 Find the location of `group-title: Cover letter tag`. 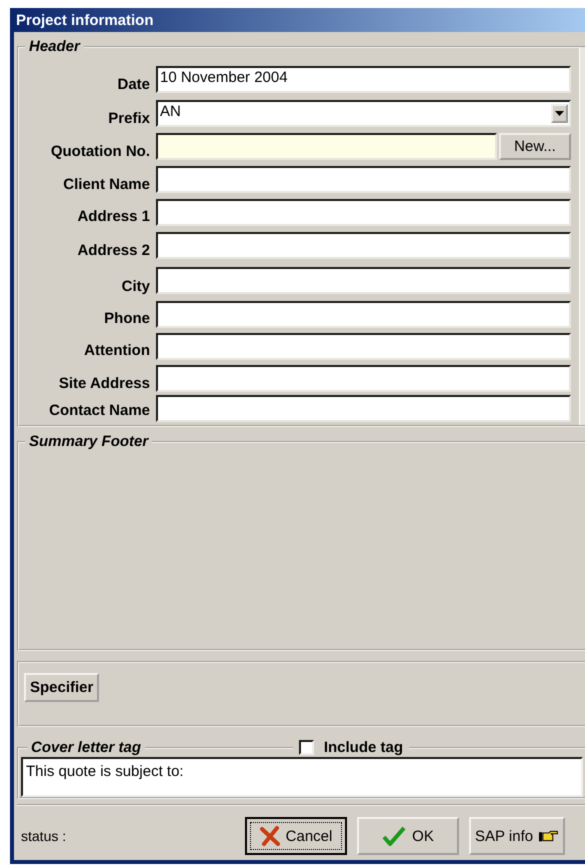

group-title: Cover letter tag is located at coordinates (86, 747).